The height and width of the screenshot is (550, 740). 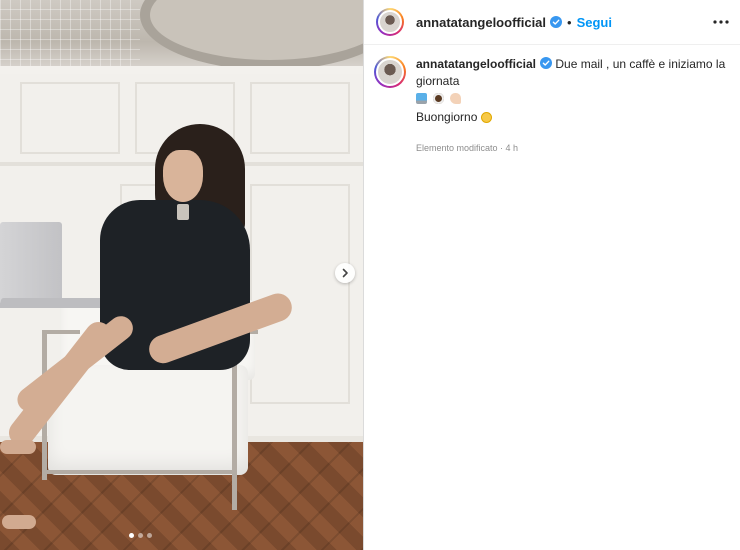 I want to click on follow-button: Segui, so click(x=594, y=22).